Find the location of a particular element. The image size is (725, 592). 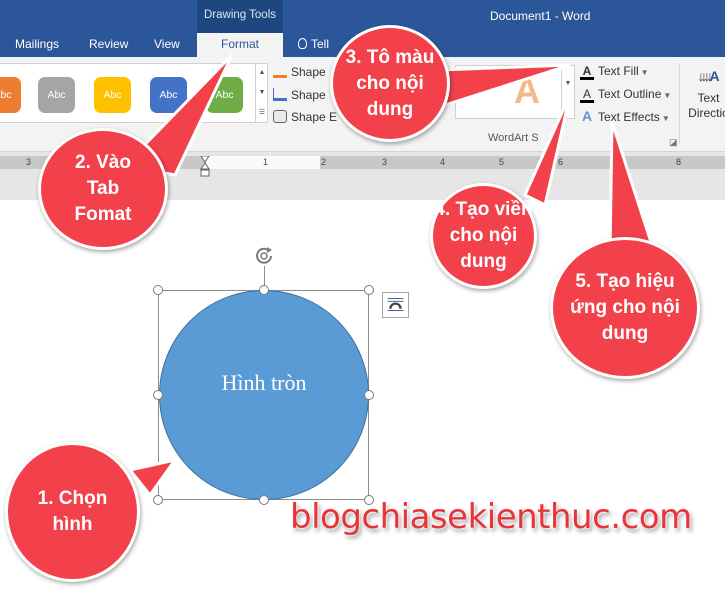

callout-step-4-text: 4. Tạo viền cho nội dung is located at coordinates (483, 235).